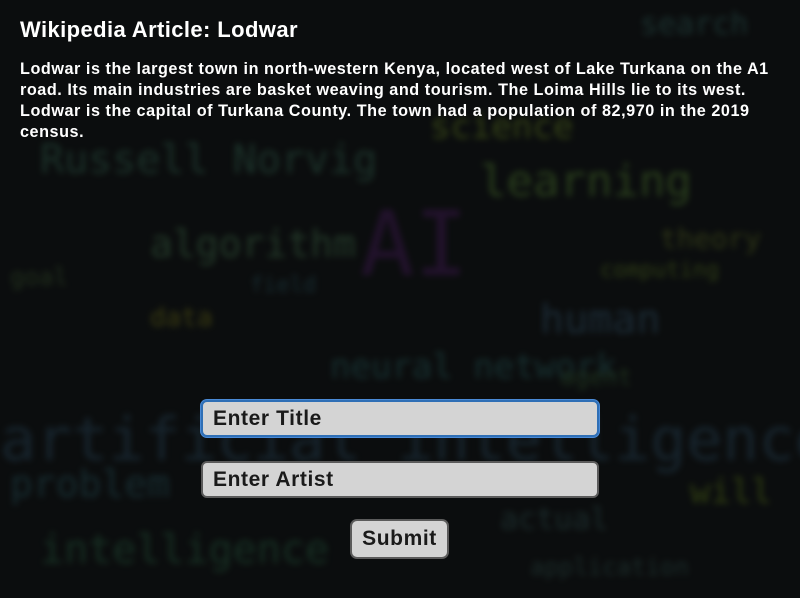 Image resolution: width=800 pixels, height=598 pixels. What do you see at coordinates (400, 479) in the screenshot?
I see `artist-input` at bounding box center [400, 479].